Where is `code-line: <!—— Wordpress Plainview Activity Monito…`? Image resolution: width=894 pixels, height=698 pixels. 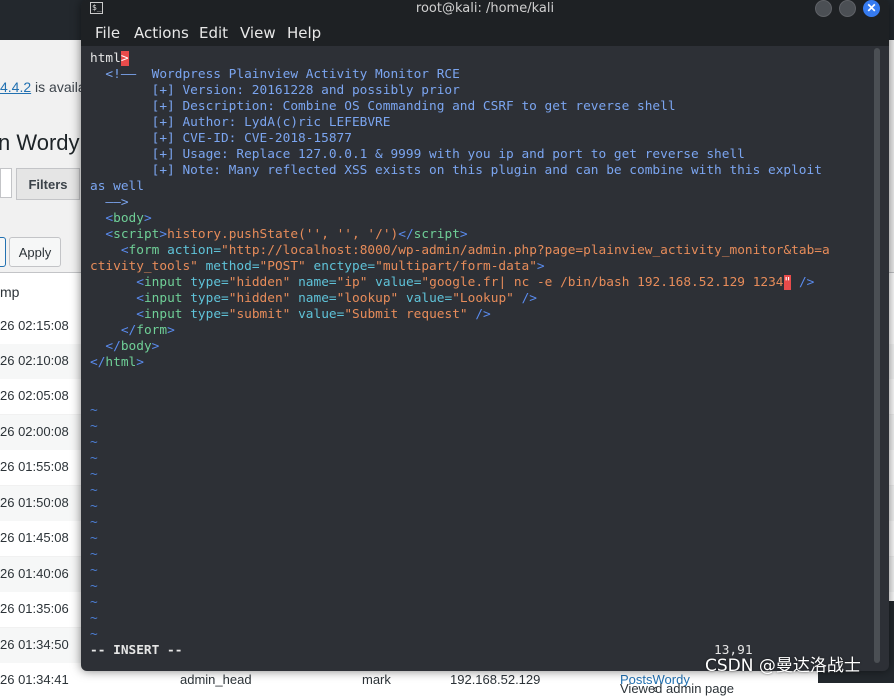
code-line: <!—— Wordpress Plainview Activity Monito… is located at coordinates (275, 74).